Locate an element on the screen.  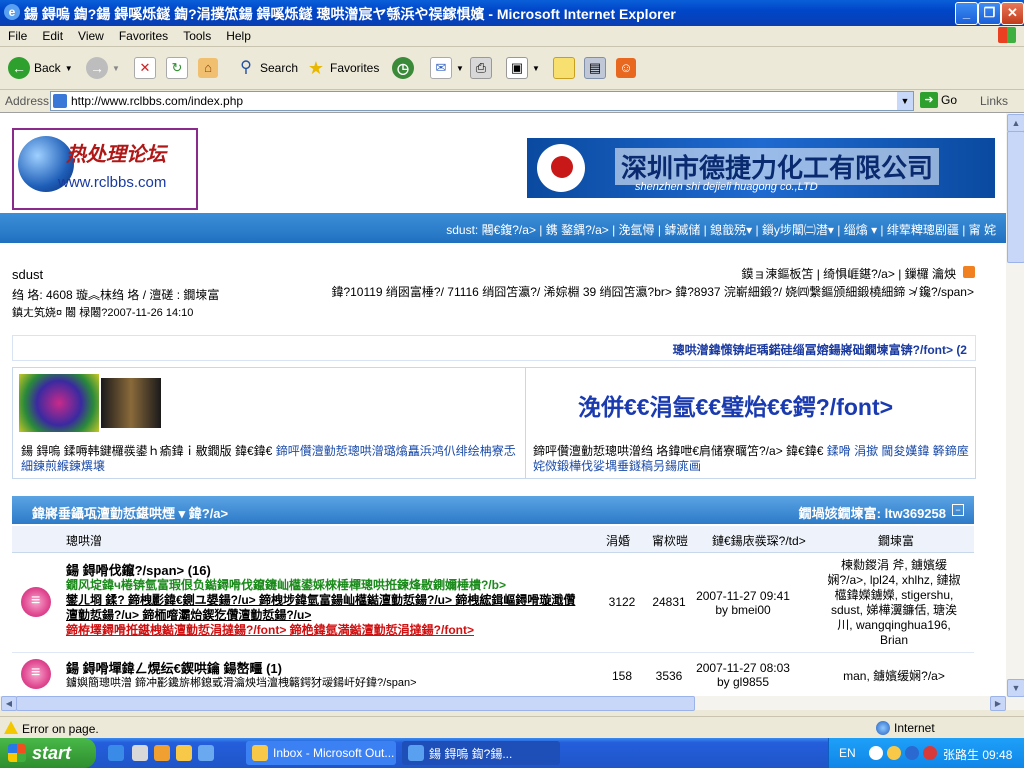
menu-edit: Edit is located at coordinates (52, 34).